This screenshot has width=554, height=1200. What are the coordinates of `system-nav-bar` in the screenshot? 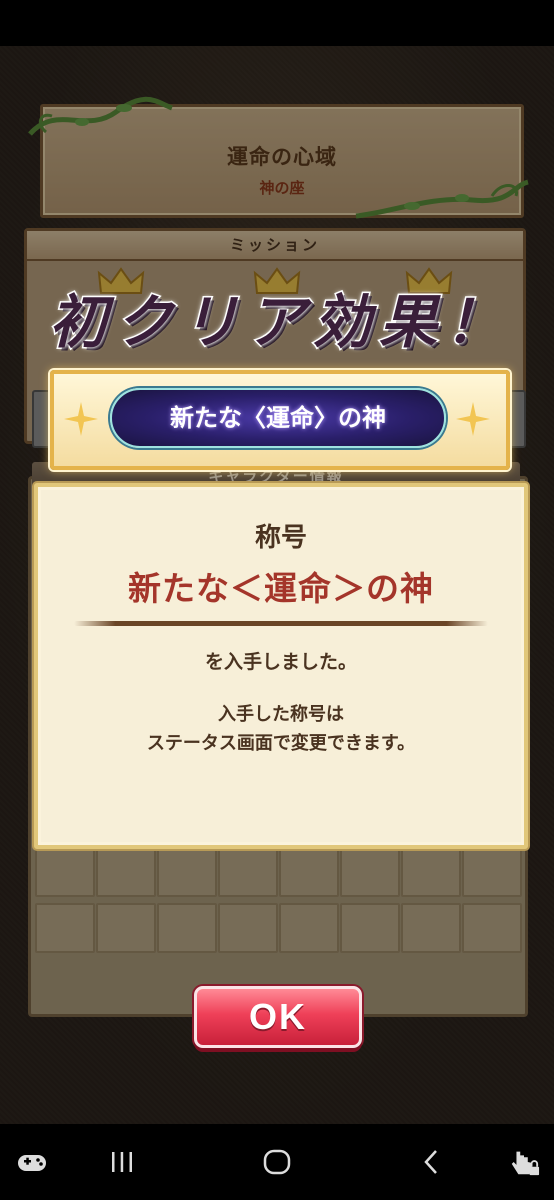 It's located at (277, 1162).